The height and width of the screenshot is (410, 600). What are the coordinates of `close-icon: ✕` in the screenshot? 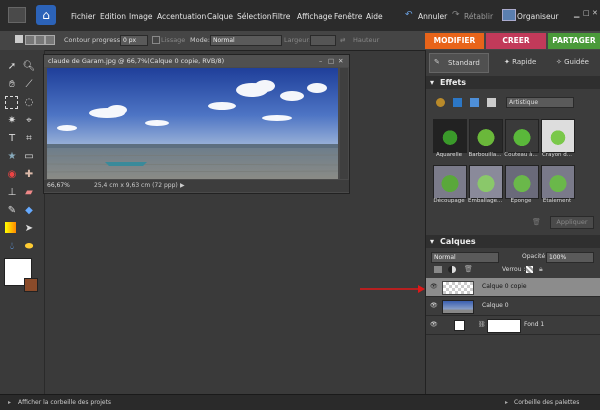 It's located at (595, 13).